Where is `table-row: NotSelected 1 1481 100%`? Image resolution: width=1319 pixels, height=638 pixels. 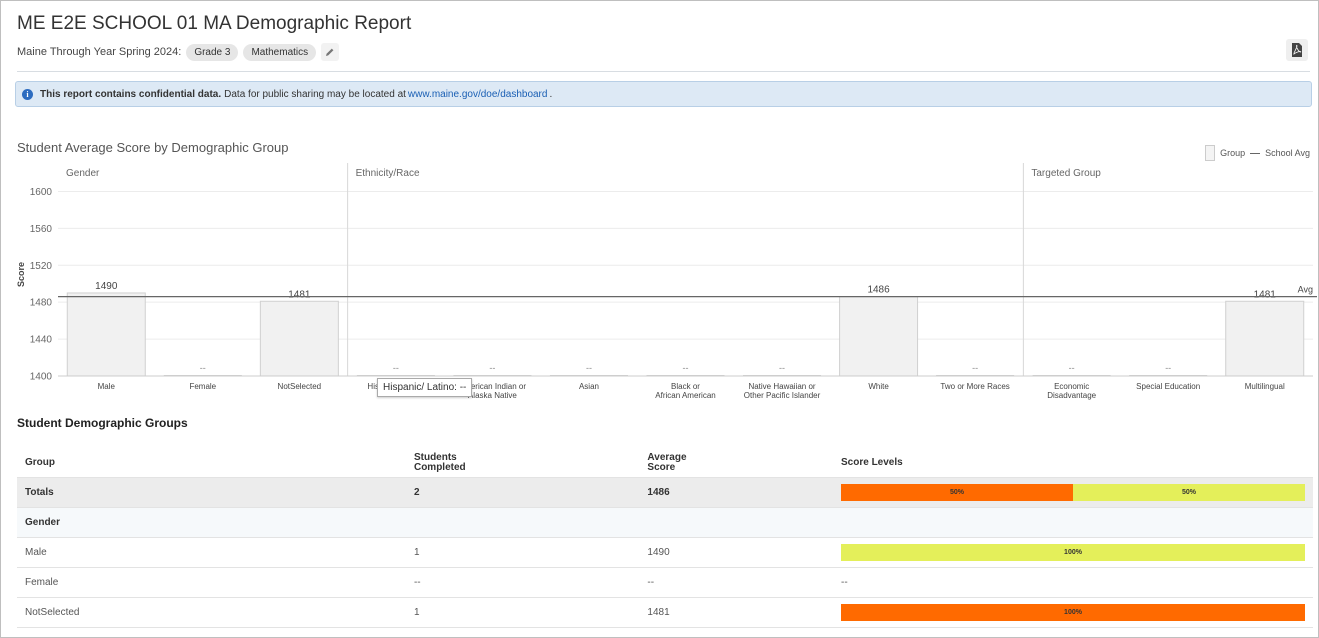
table-row: NotSelected 1 1481 100% is located at coordinates (665, 612).